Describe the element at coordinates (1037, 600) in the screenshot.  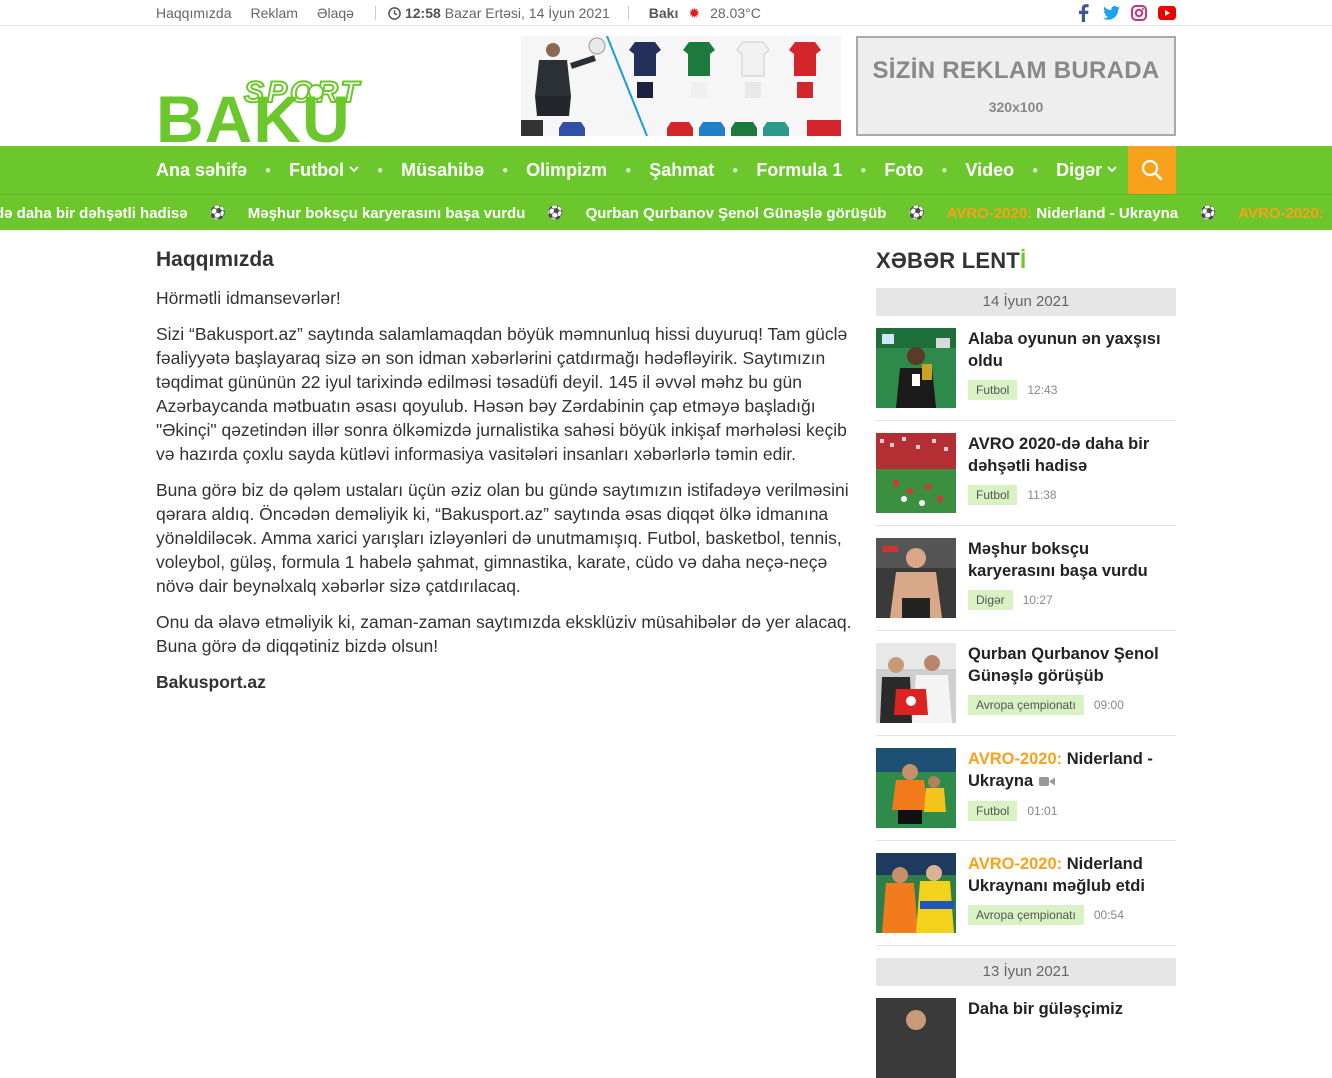
I see `news-time: 10:27` at that location.